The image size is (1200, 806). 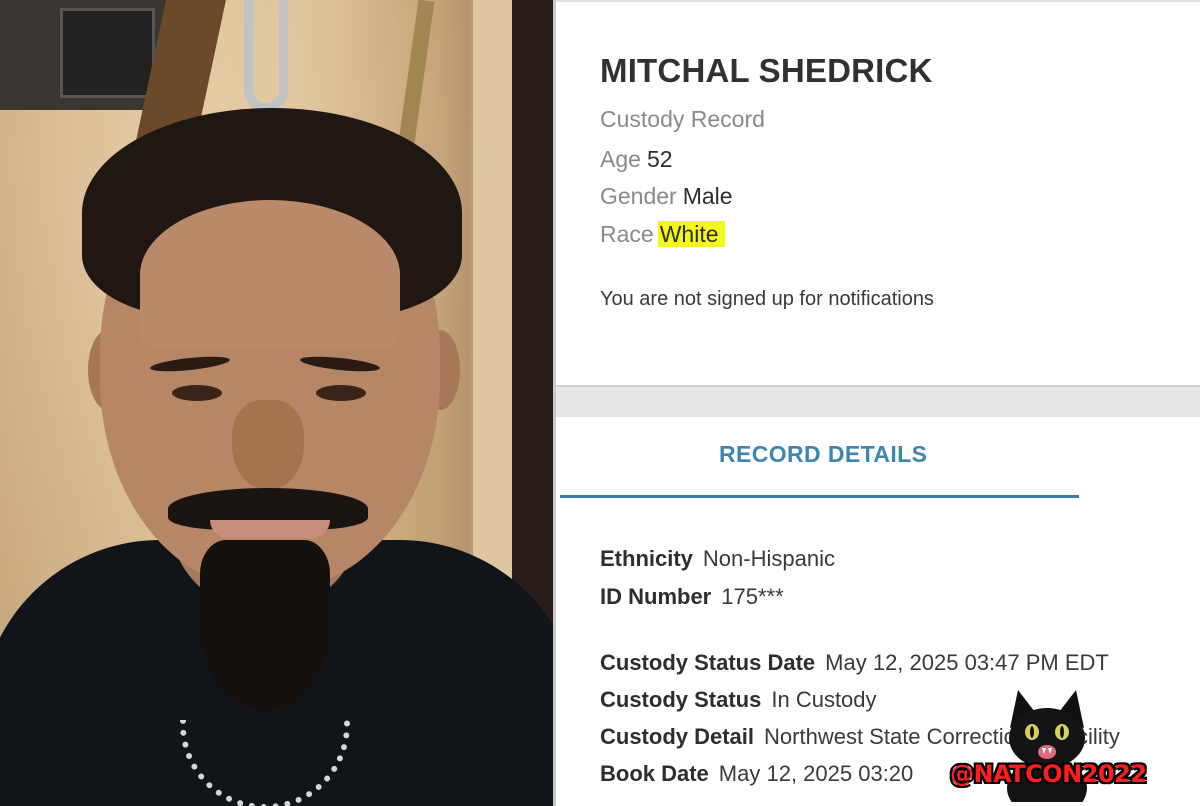 What do you see at coordinates (767, 299) in the screenshot?
I see `notifications-status: You are not signed up for notifications` at bounding box center [767, 299].